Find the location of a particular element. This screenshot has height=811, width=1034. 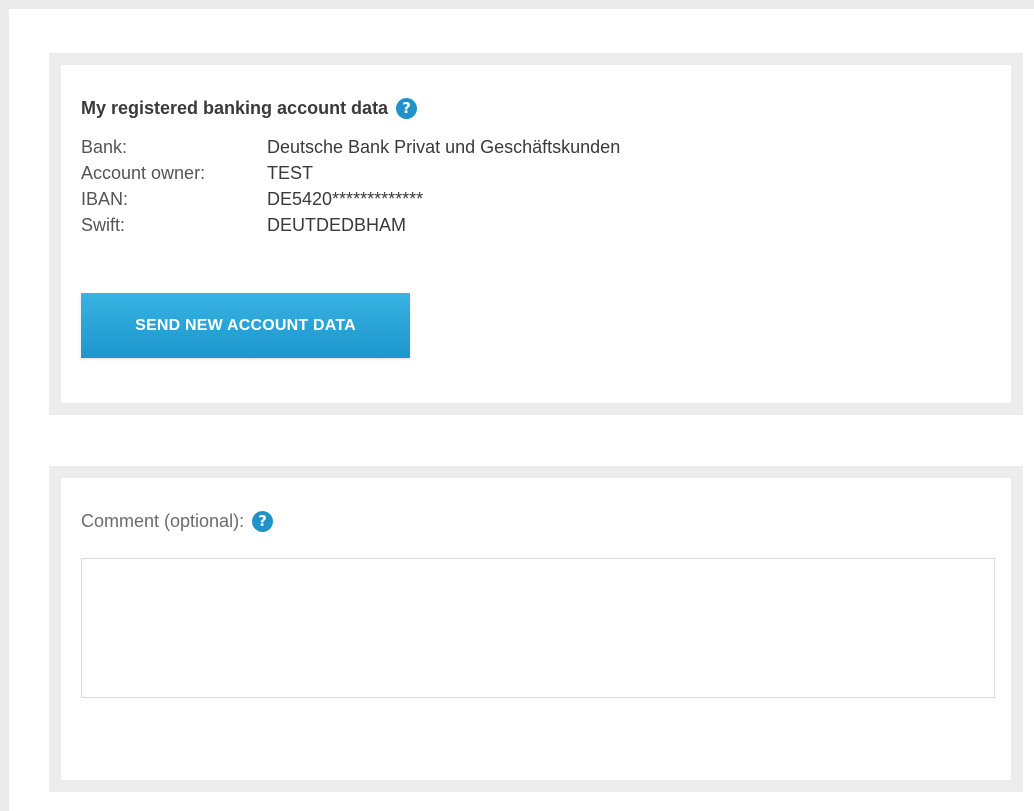

send-new-account-data-button: SEND NEW ACCOUNT DATA is located at coordinates (245, 325).